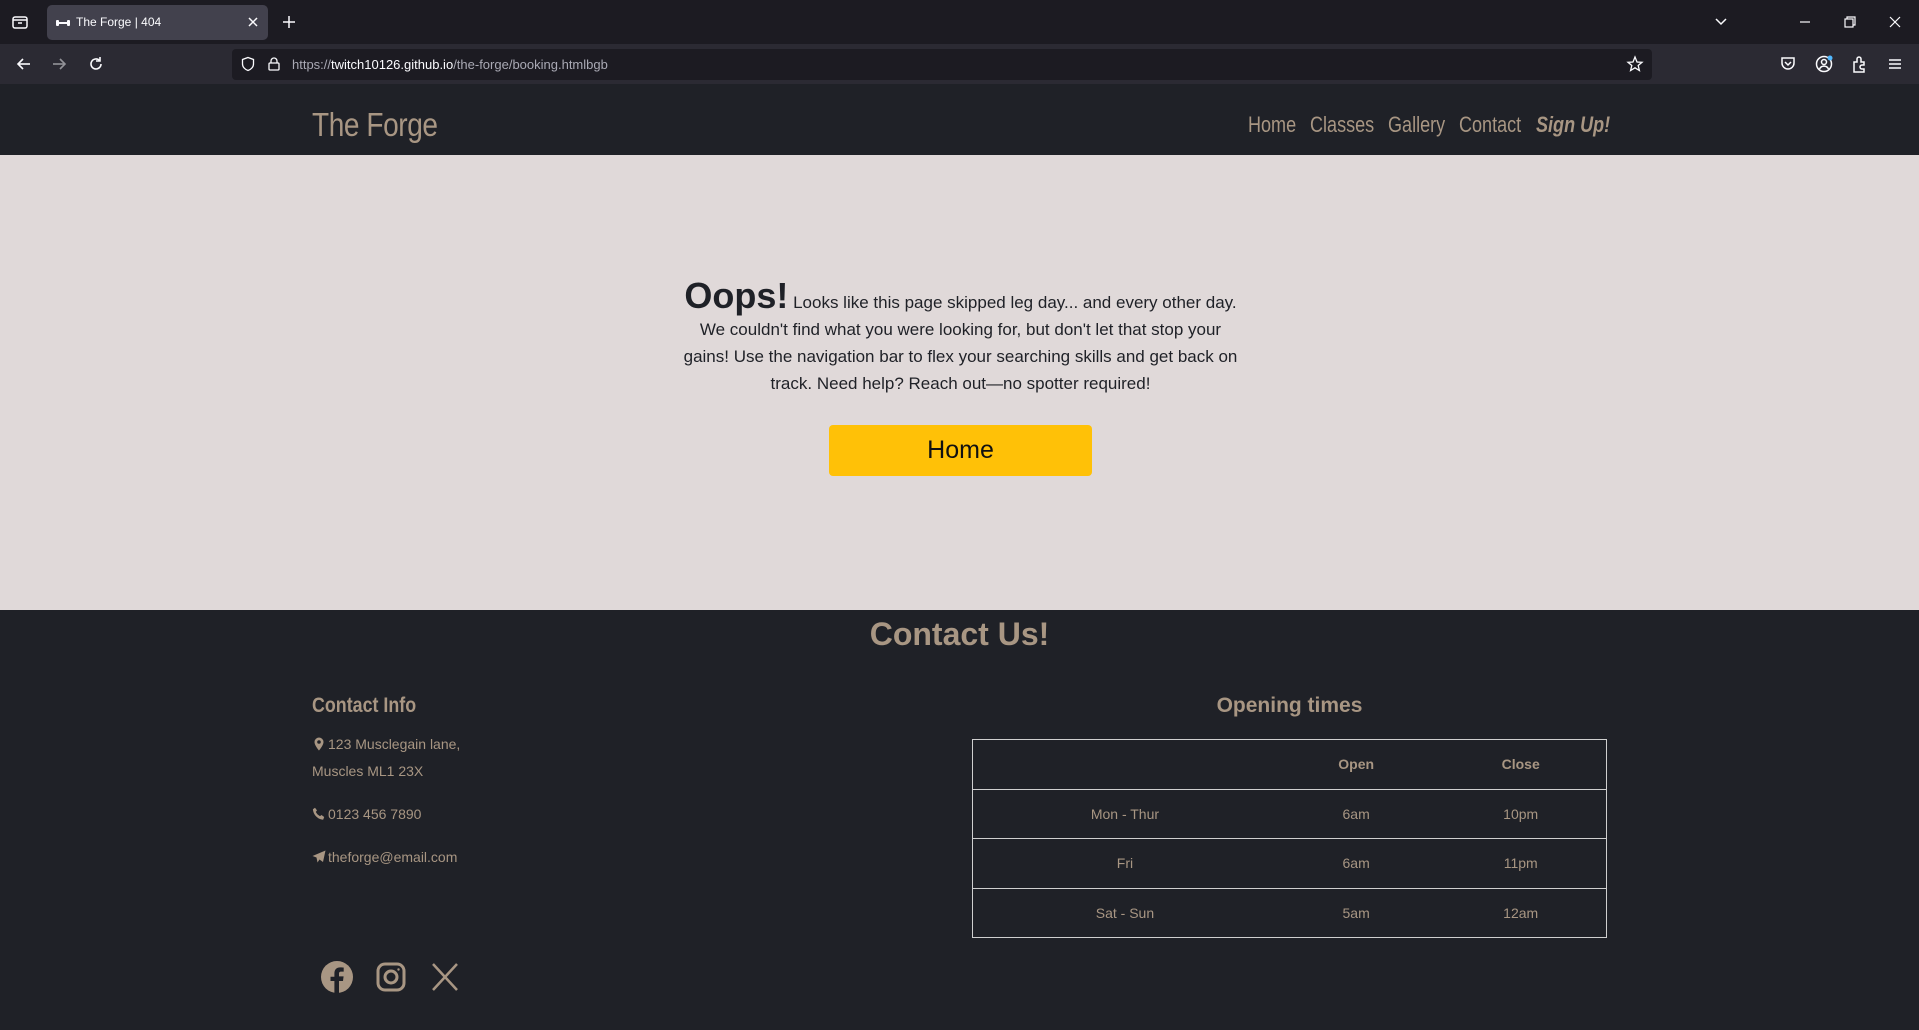  What do you see at coordinates (394, 744) in the screenshot?
I see `address-text-1: 123 Musclegain lane,` at bounding box center [394, 744].